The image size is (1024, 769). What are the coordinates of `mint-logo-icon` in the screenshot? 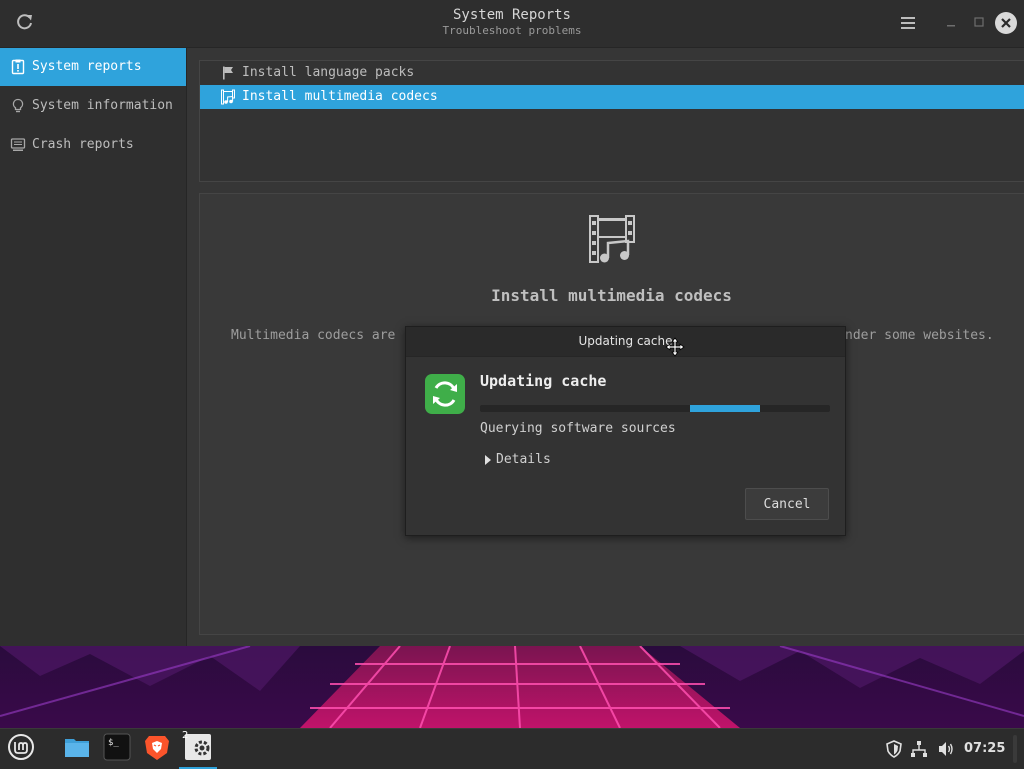 It's located at (21, 747).